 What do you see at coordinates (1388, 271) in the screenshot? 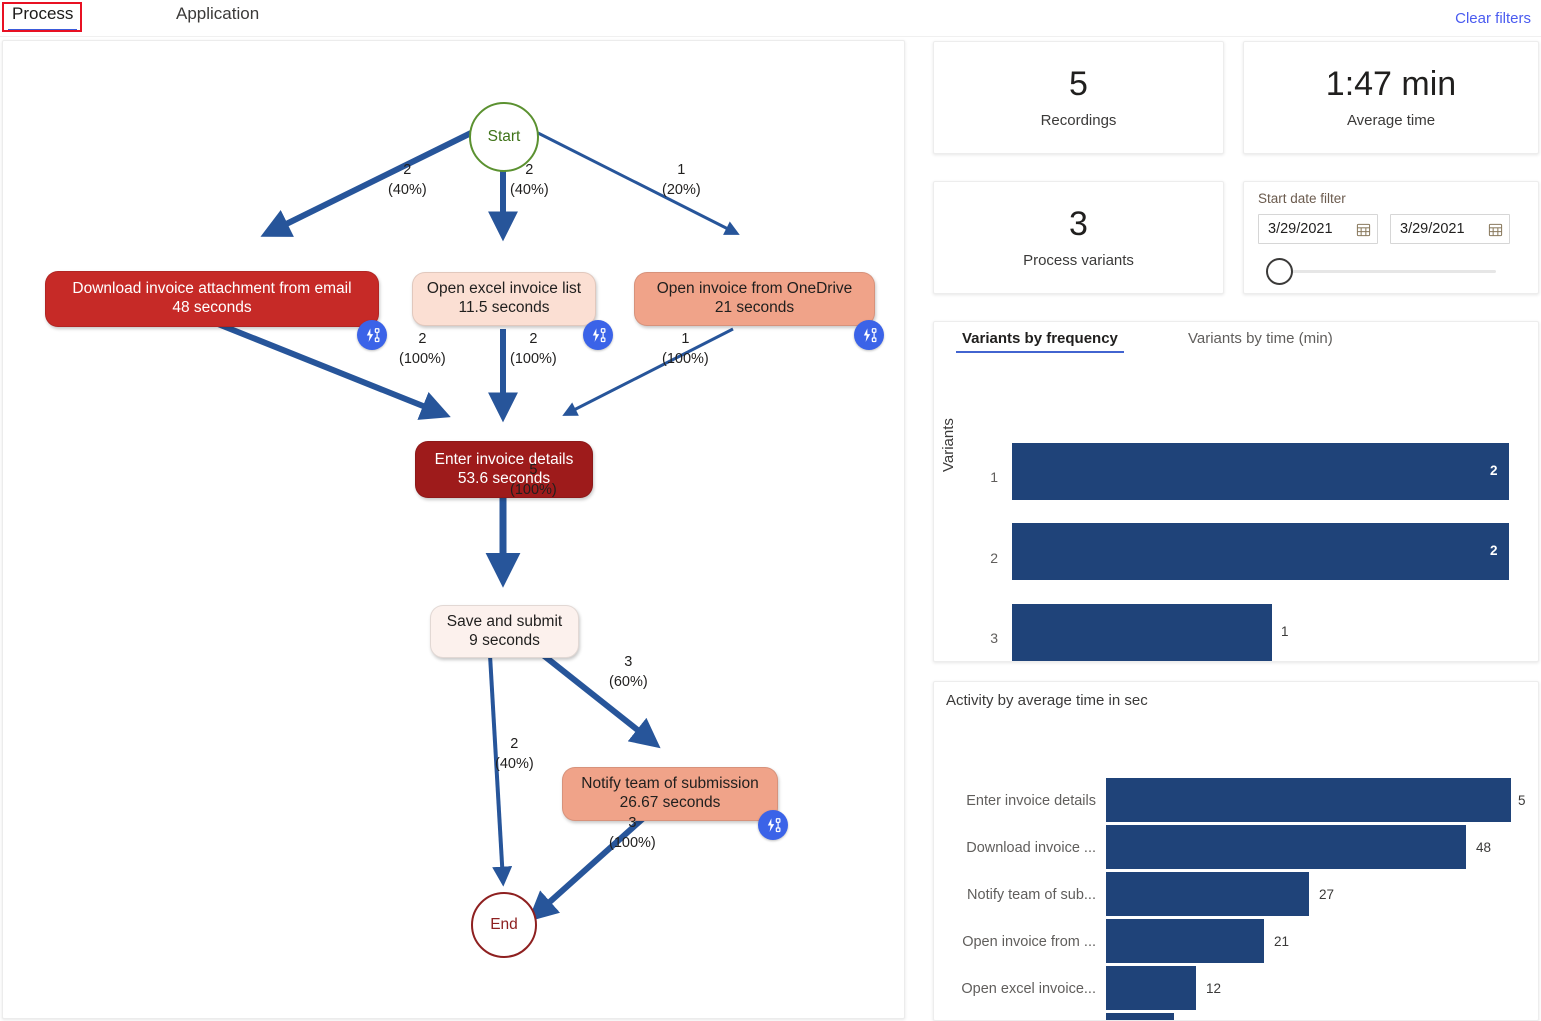
I see `date-range-slider-track` at bounding box center [1388, 271].